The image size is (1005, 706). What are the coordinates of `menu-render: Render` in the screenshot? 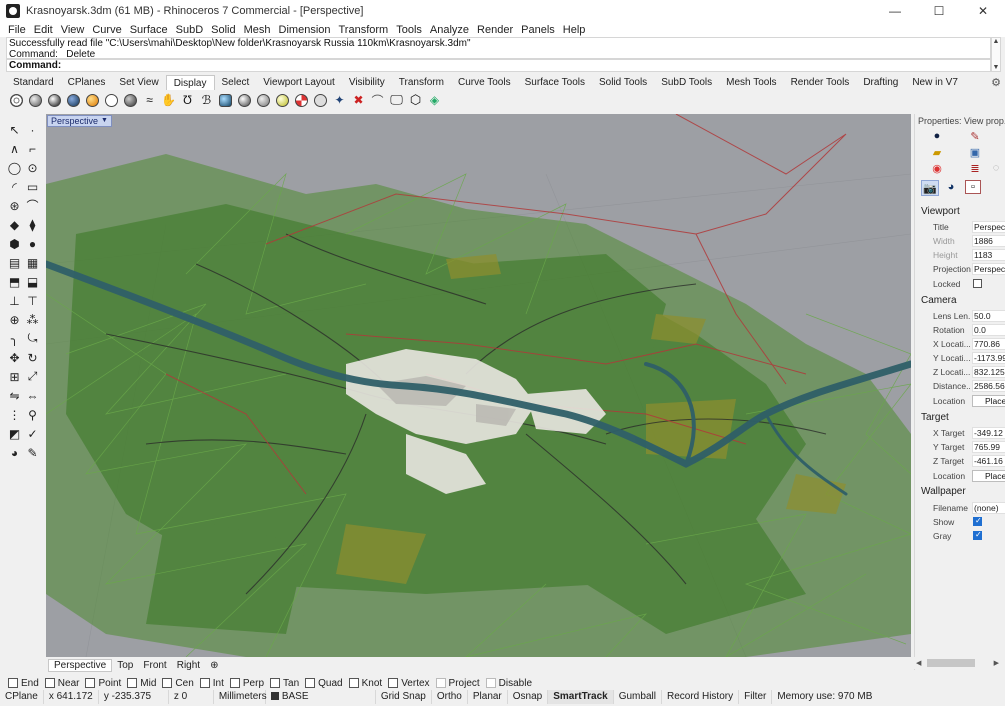 It's located at (495, 30).